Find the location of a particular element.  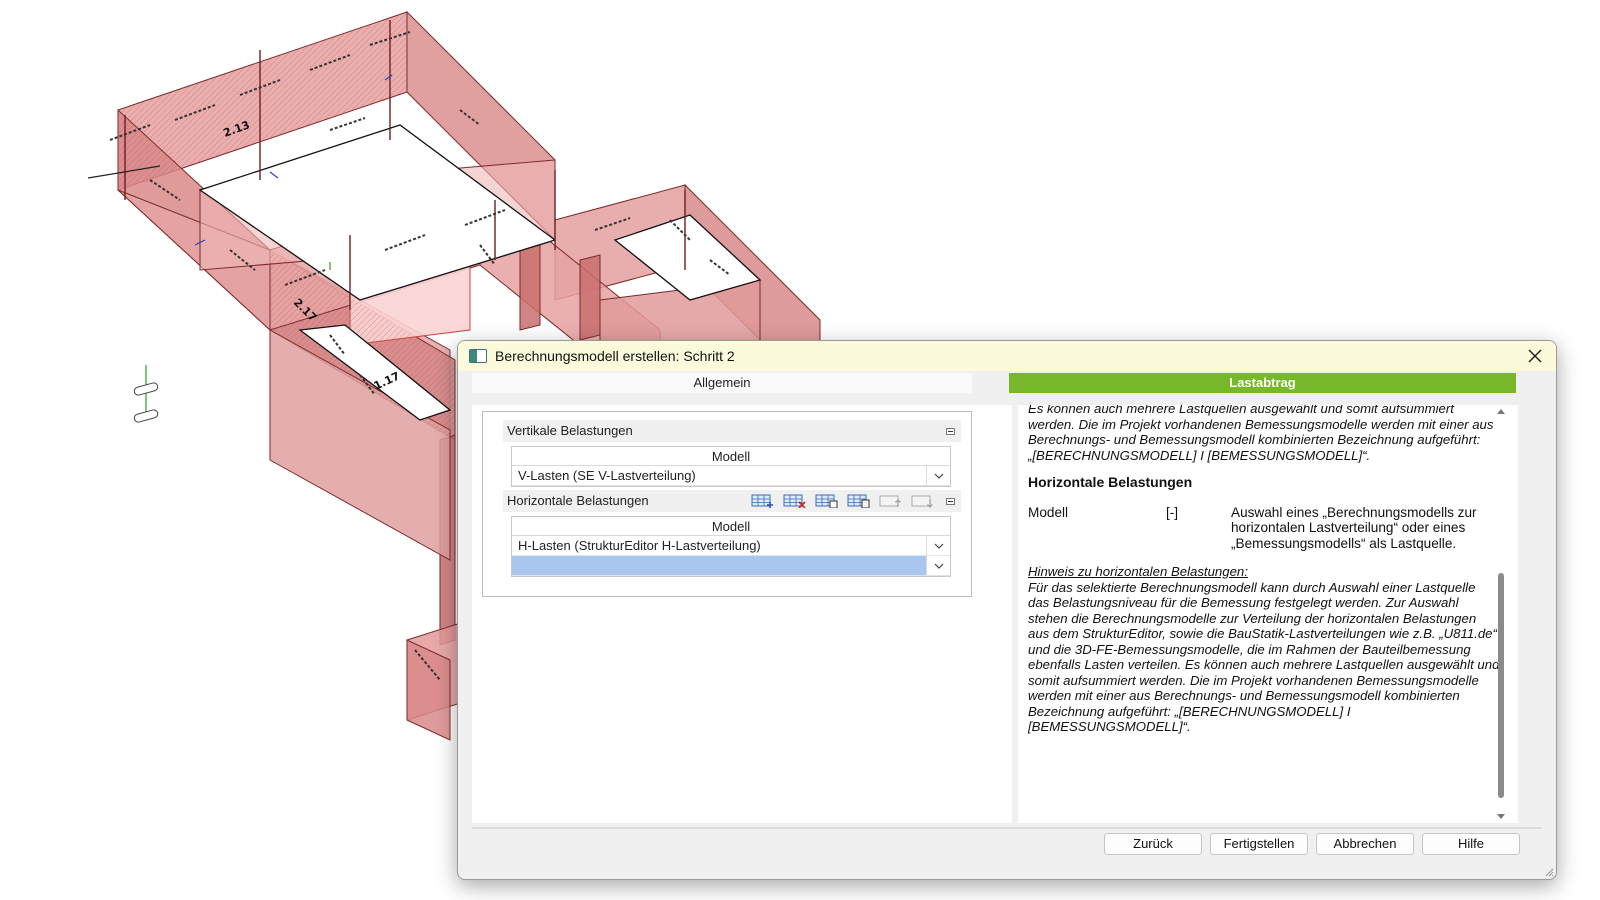

add-row-icon is located at coordinates (763, 500).